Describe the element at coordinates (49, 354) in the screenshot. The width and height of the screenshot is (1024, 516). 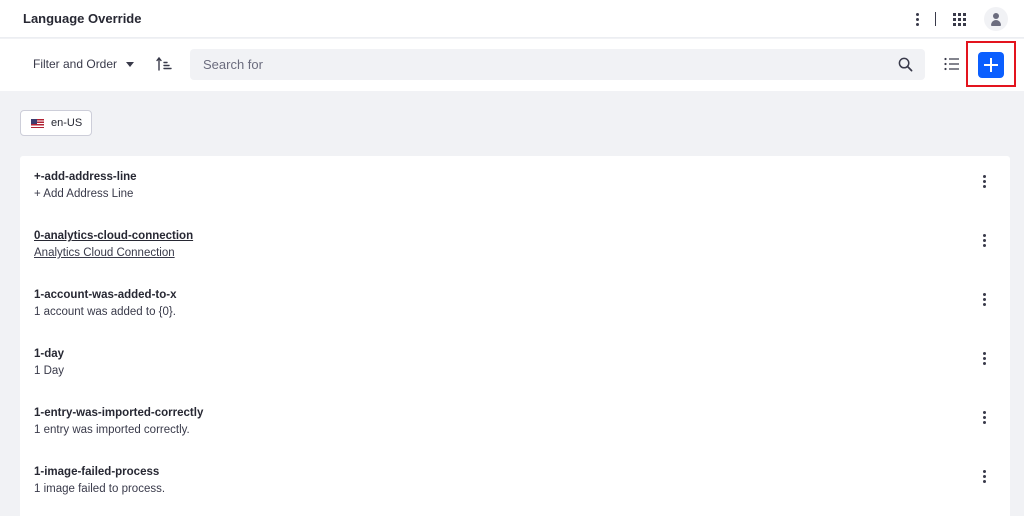
I see `entry-key: 1-day` at that location.